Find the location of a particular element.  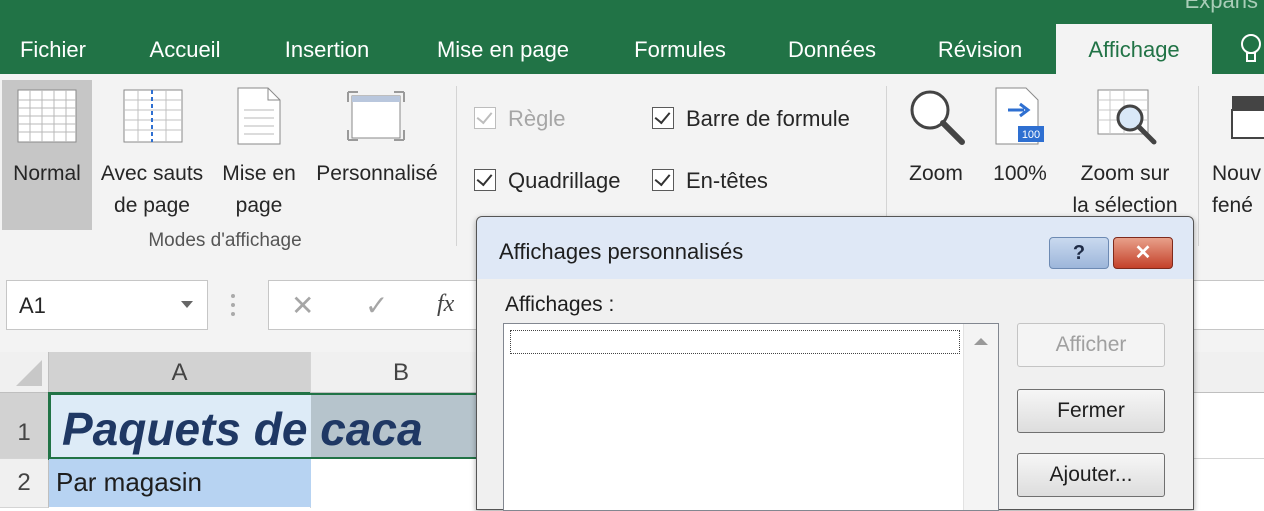

column-header-b: B is located at coordinates (401, 372).